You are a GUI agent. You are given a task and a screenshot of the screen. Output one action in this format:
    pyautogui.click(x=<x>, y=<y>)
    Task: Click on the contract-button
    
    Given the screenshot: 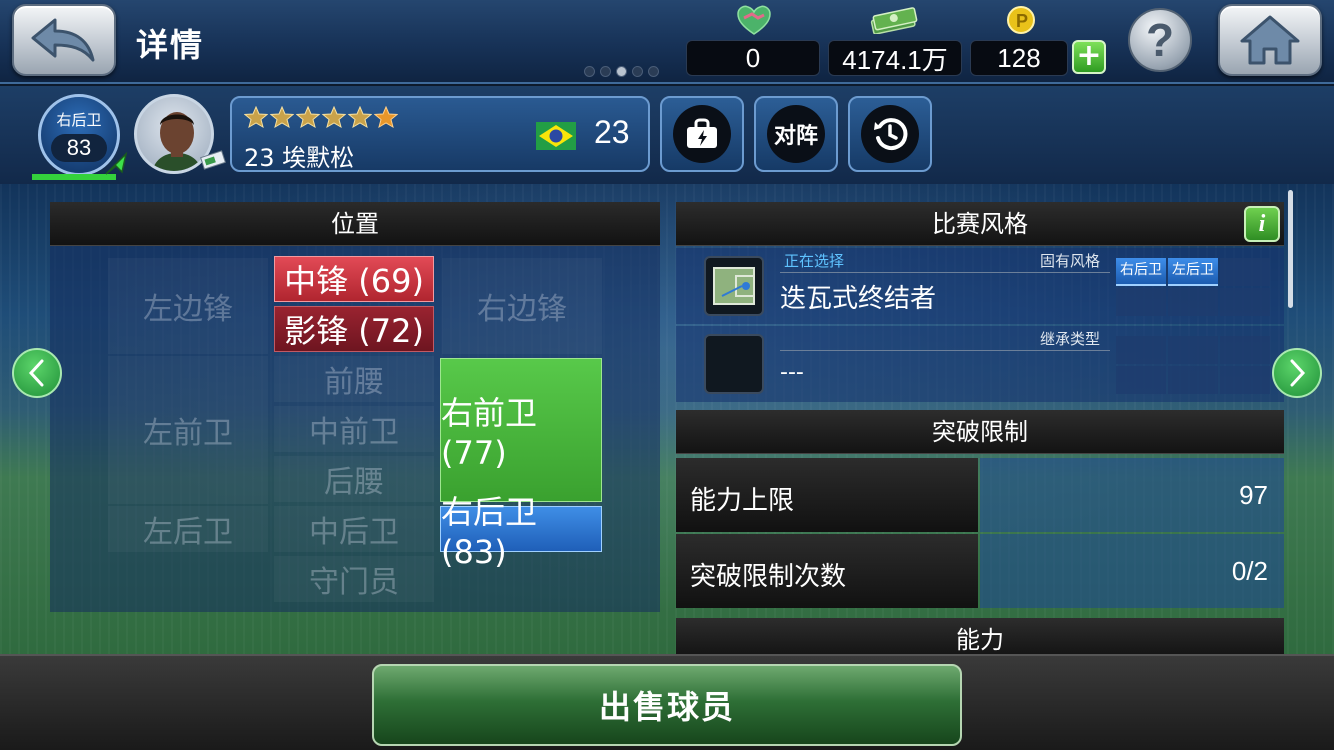 What is the action you would take?
    pyautogui.click(x=702, y=134)
    